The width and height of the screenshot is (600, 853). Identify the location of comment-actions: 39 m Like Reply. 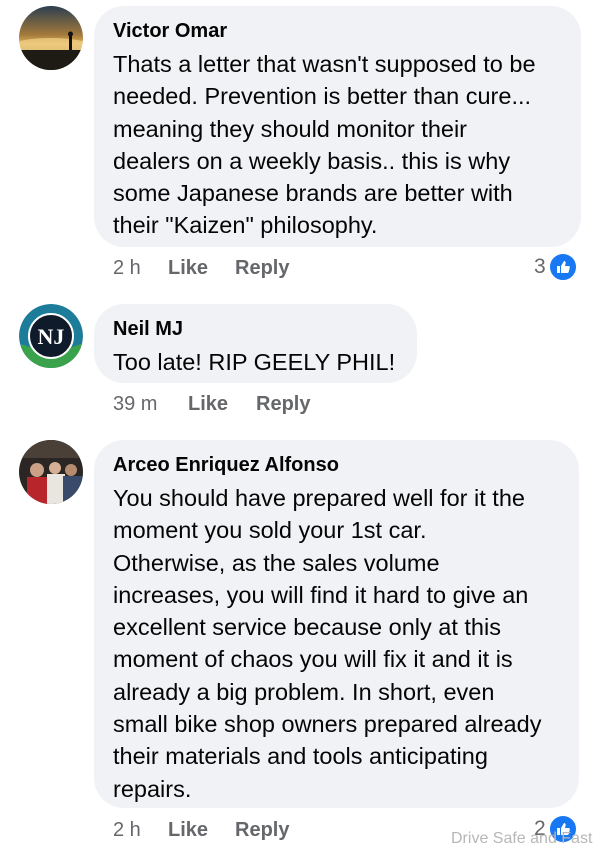
(263, 404).